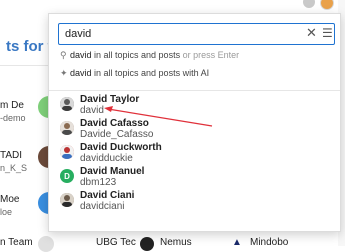 The width and height of the screenshot is (345, 252). I want to click on user-result-item: David Ciani davidciani, so click(194, 202).